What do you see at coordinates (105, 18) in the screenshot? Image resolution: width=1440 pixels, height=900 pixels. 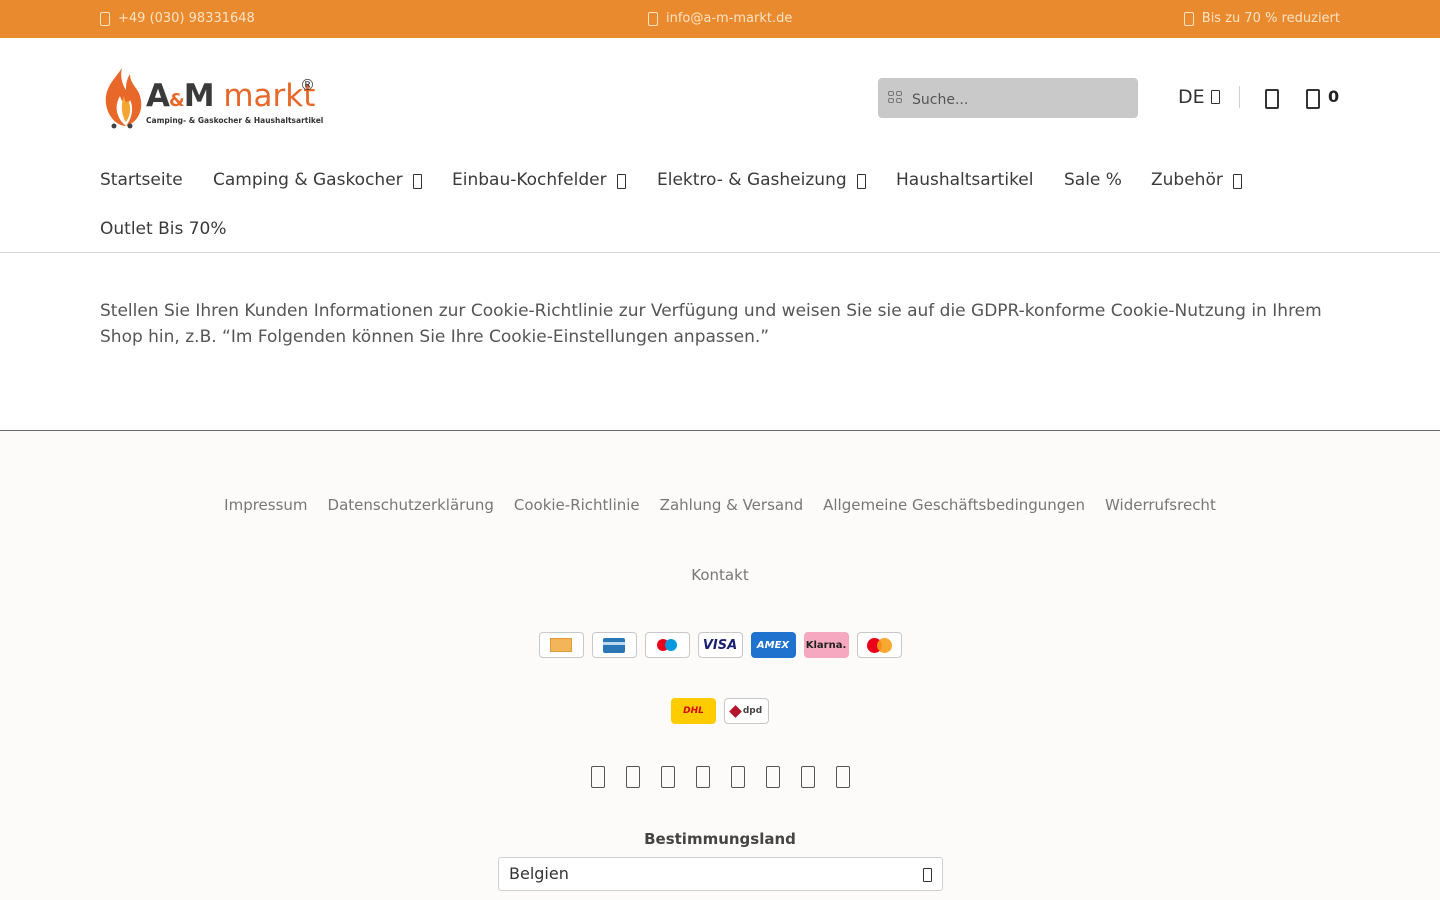 I see `phone-icon` at bounding box center [105, 18].